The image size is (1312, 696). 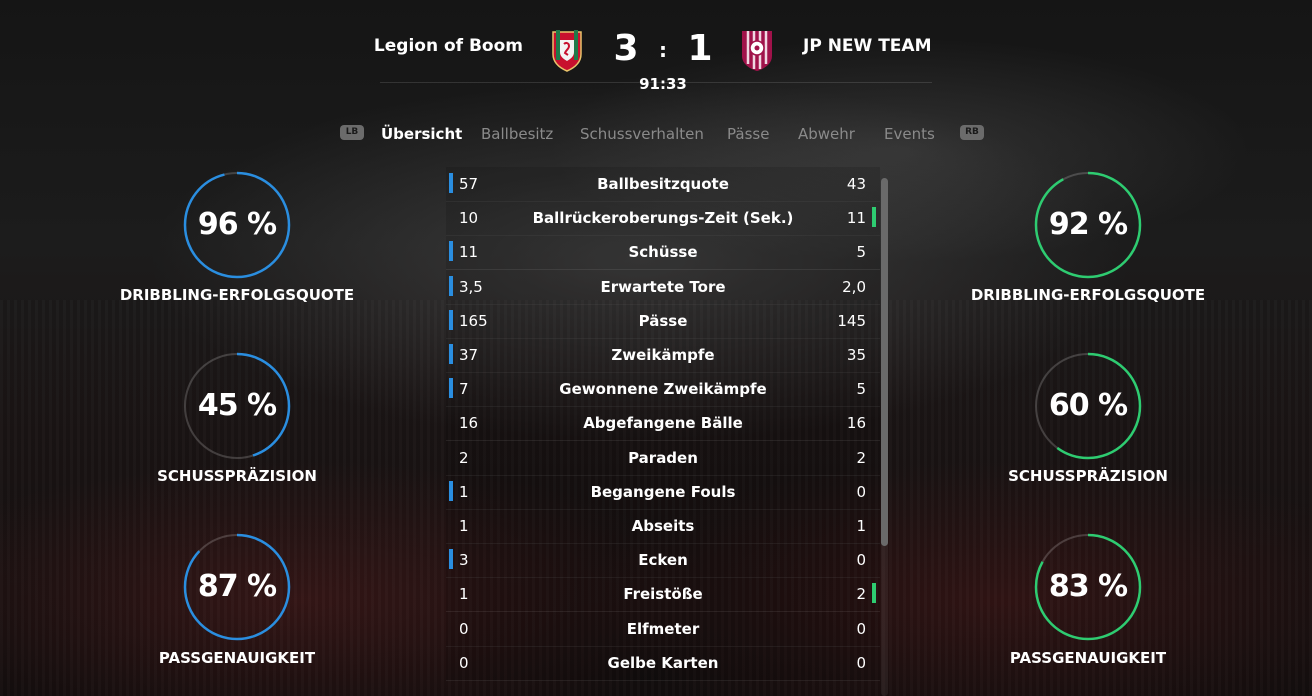 I want to click on away-stat-value: 145, so click(x=851, y=321).